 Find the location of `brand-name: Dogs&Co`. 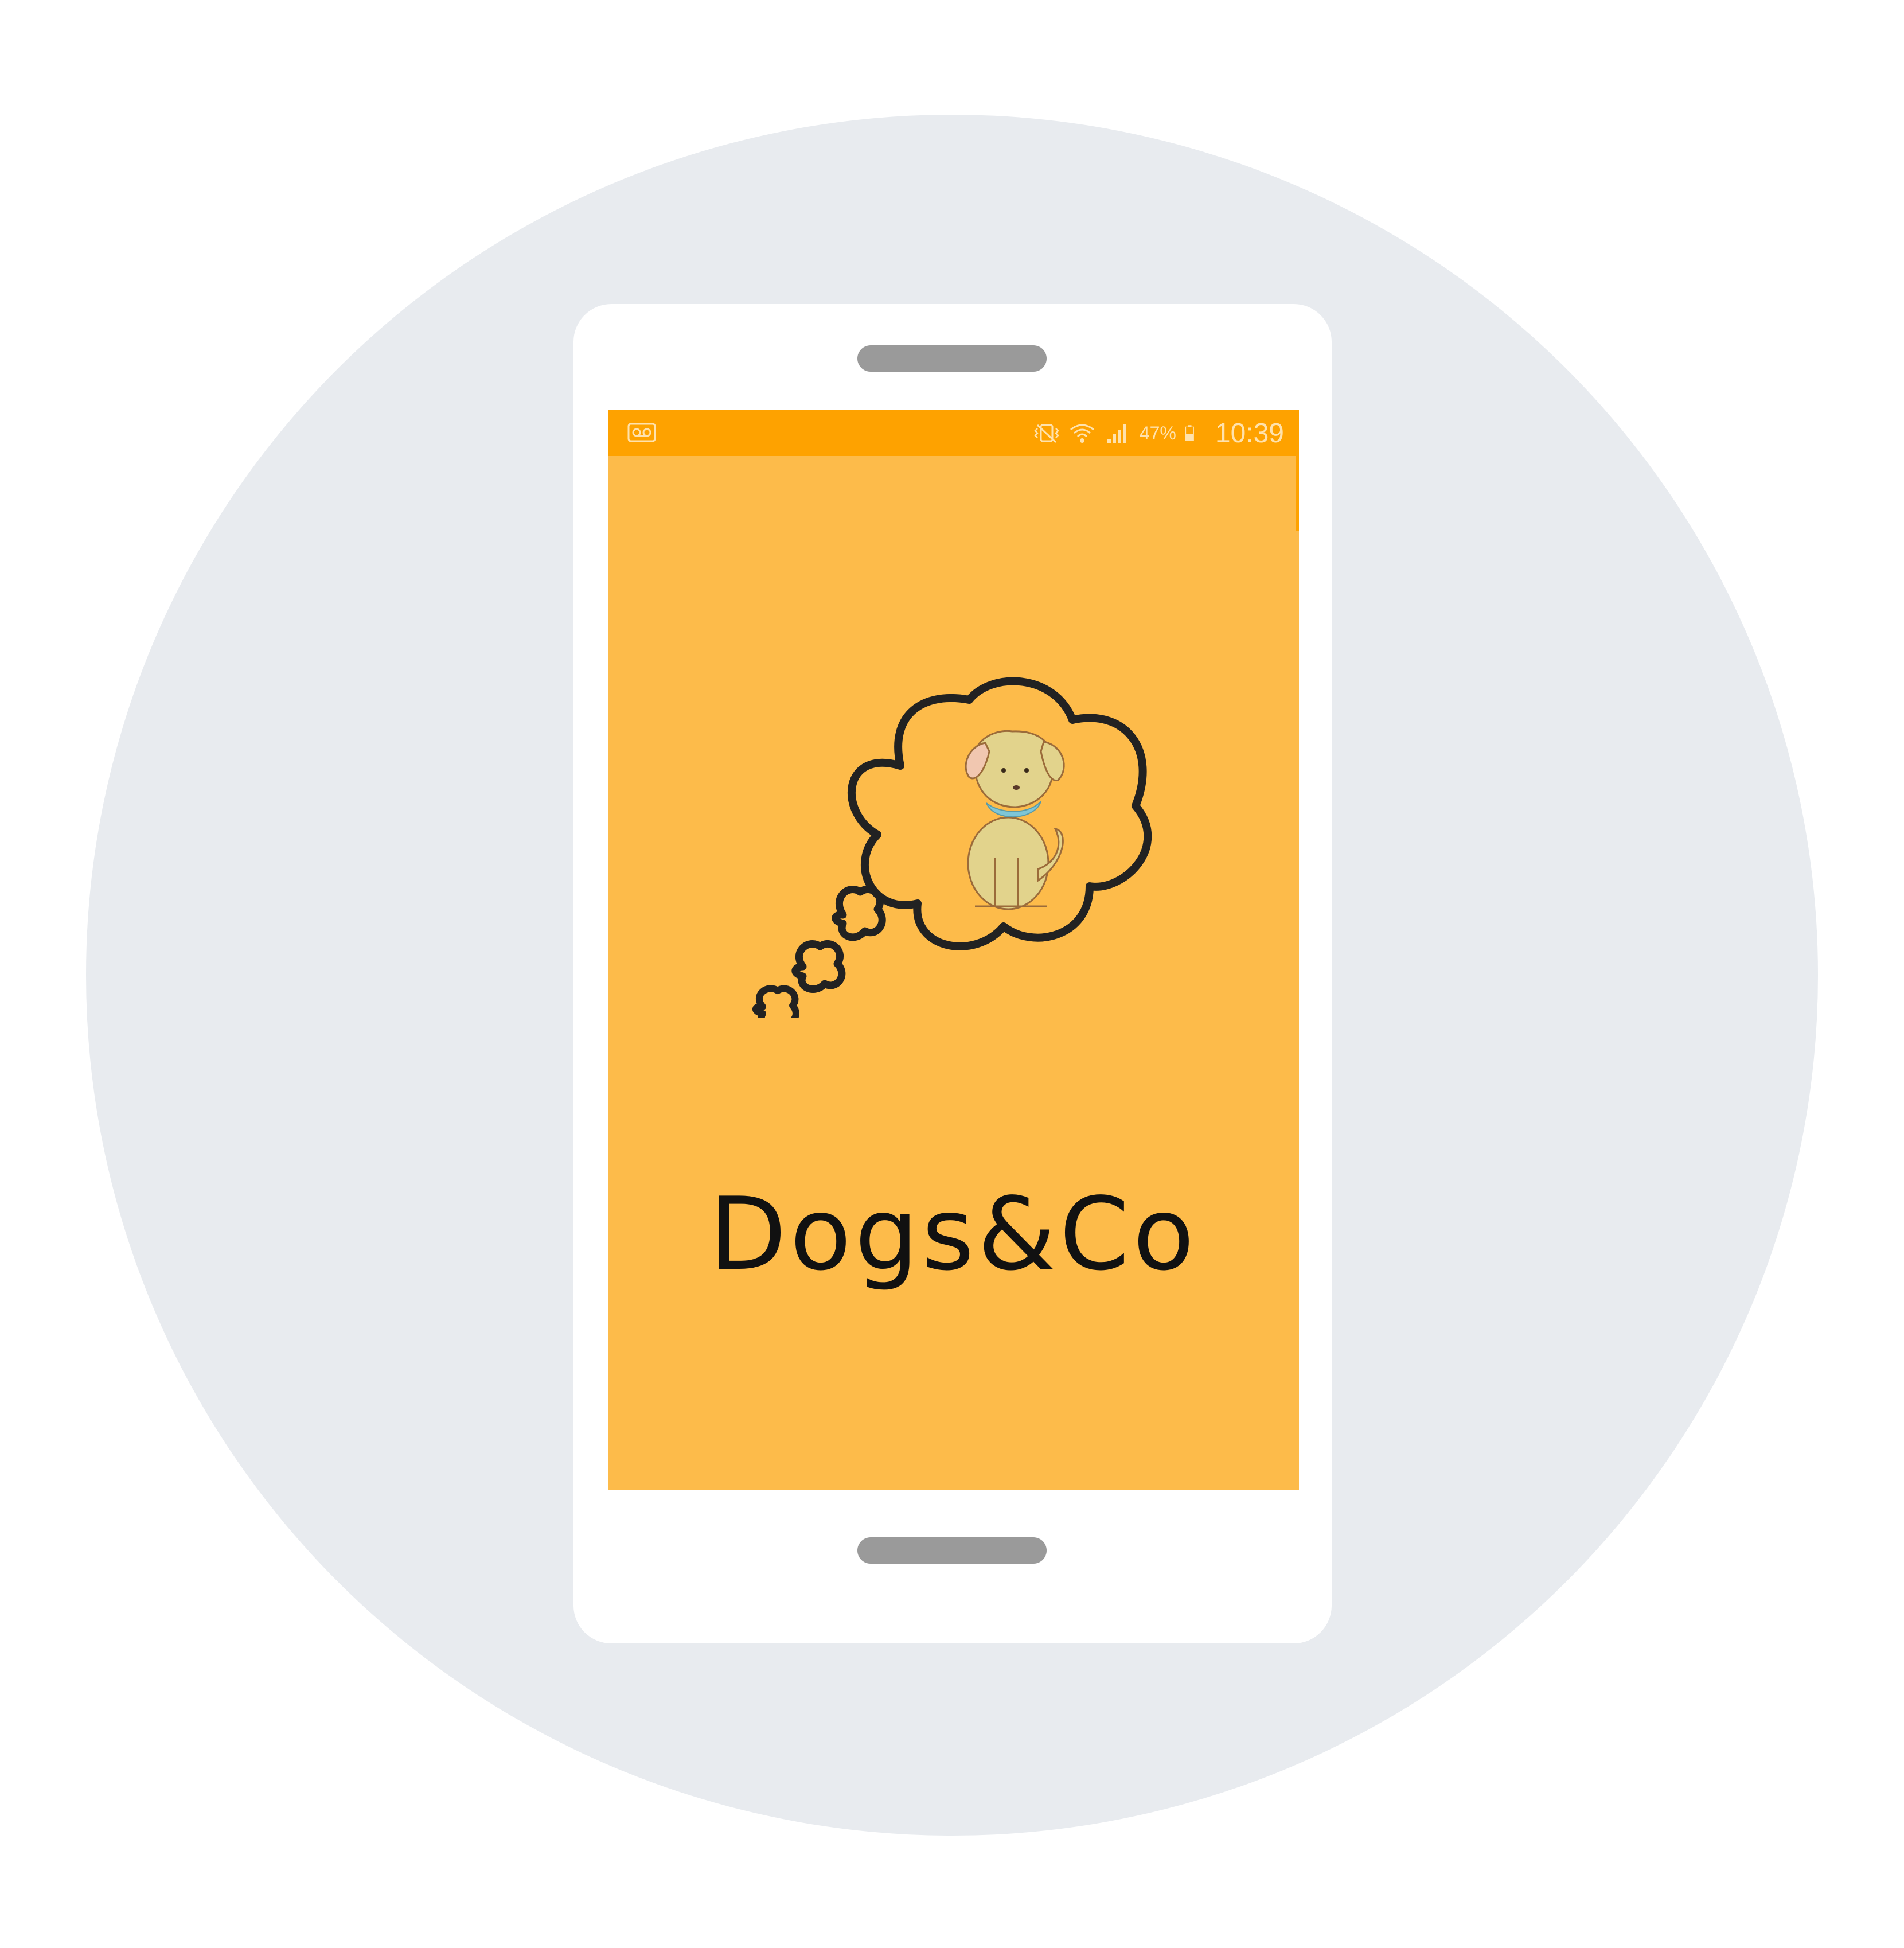

brand-name: Dogs&Co is located at coordinates (954, 1234).